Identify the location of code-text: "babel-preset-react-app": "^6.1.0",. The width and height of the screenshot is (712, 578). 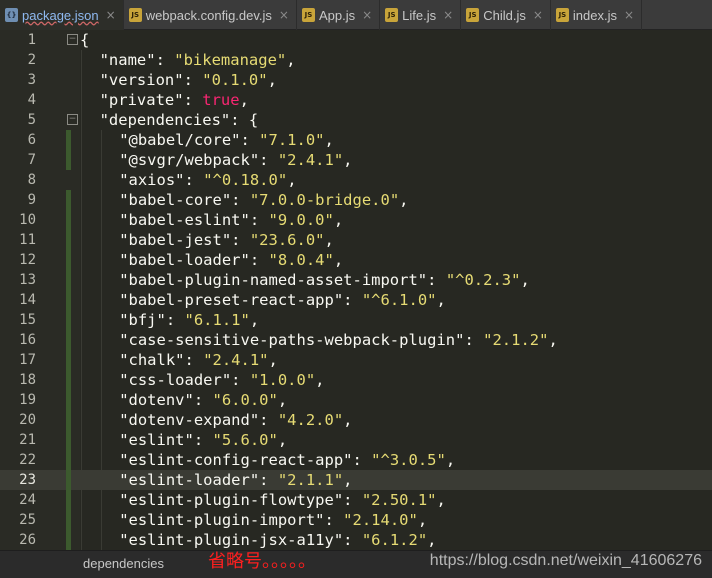
(282, 300).